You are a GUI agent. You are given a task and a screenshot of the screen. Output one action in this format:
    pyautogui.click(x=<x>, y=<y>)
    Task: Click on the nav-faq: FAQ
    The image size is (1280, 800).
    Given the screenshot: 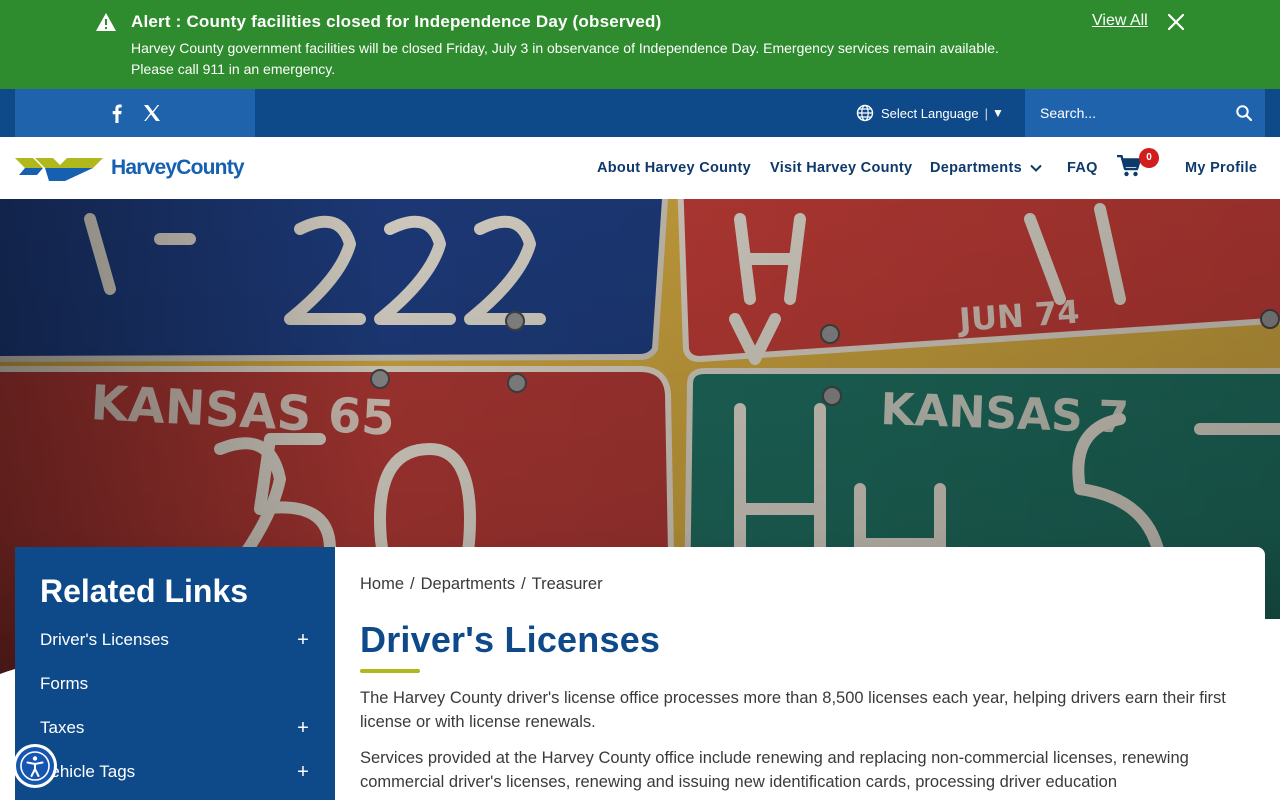 What is the action you would take?
    pyautogui.click(x=1082, y=168)
    